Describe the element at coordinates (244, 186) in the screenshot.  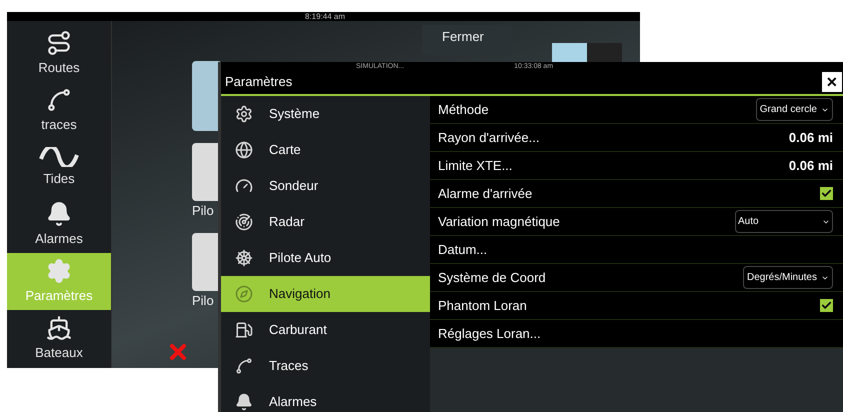
I see `gauge-icon` at that location.